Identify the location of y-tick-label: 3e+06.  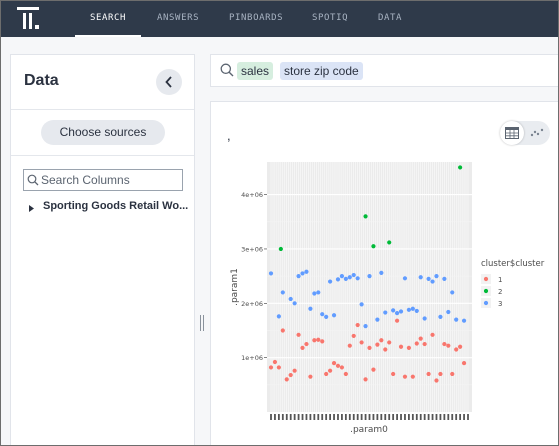
(252, 249).